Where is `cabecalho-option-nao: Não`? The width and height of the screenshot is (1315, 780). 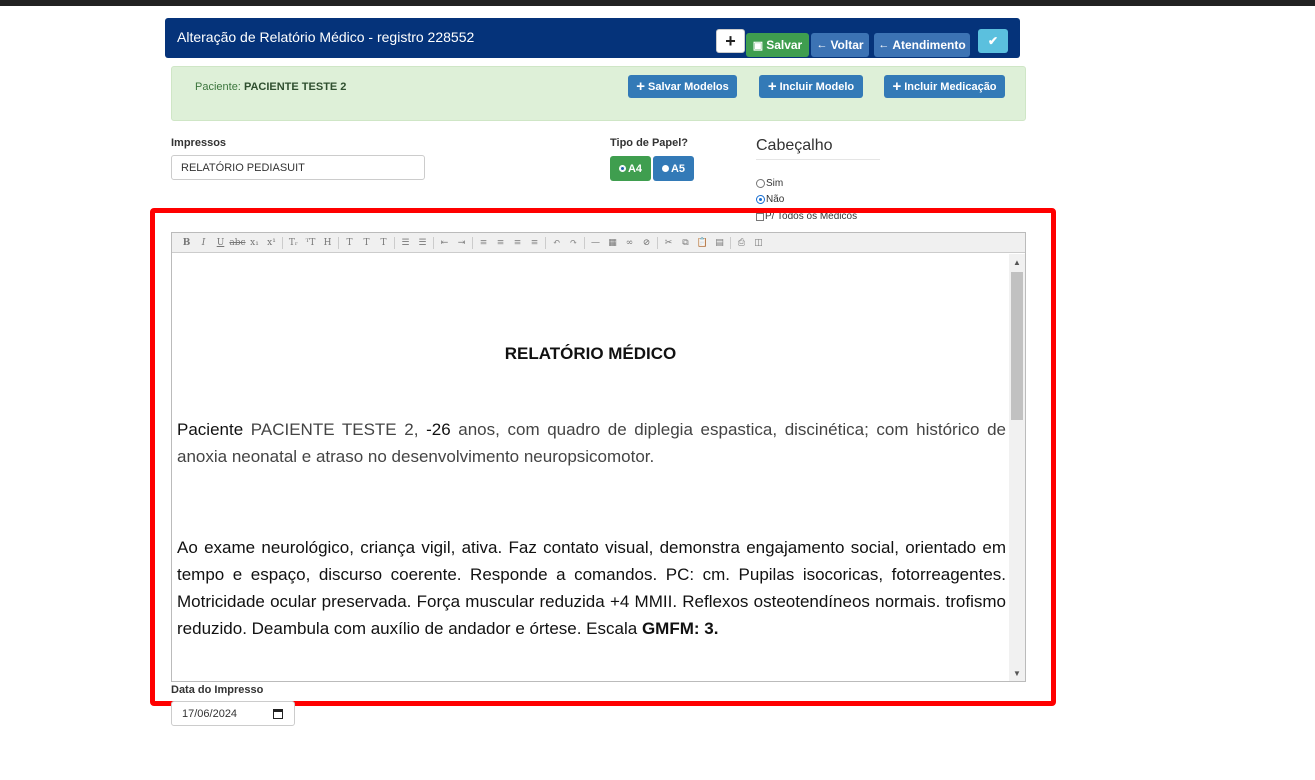
cabecalho-option-nao: Não is located at coordinates (770, 199).